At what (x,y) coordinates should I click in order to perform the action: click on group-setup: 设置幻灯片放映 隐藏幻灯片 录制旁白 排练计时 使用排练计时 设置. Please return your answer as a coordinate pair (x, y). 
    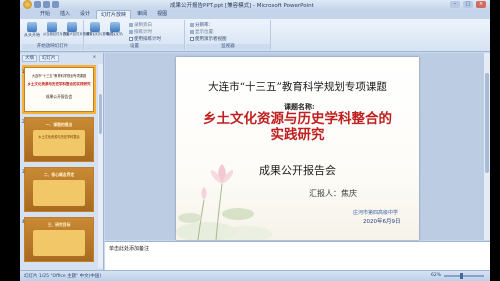
    Looking at the image, I should click on (135, 35).